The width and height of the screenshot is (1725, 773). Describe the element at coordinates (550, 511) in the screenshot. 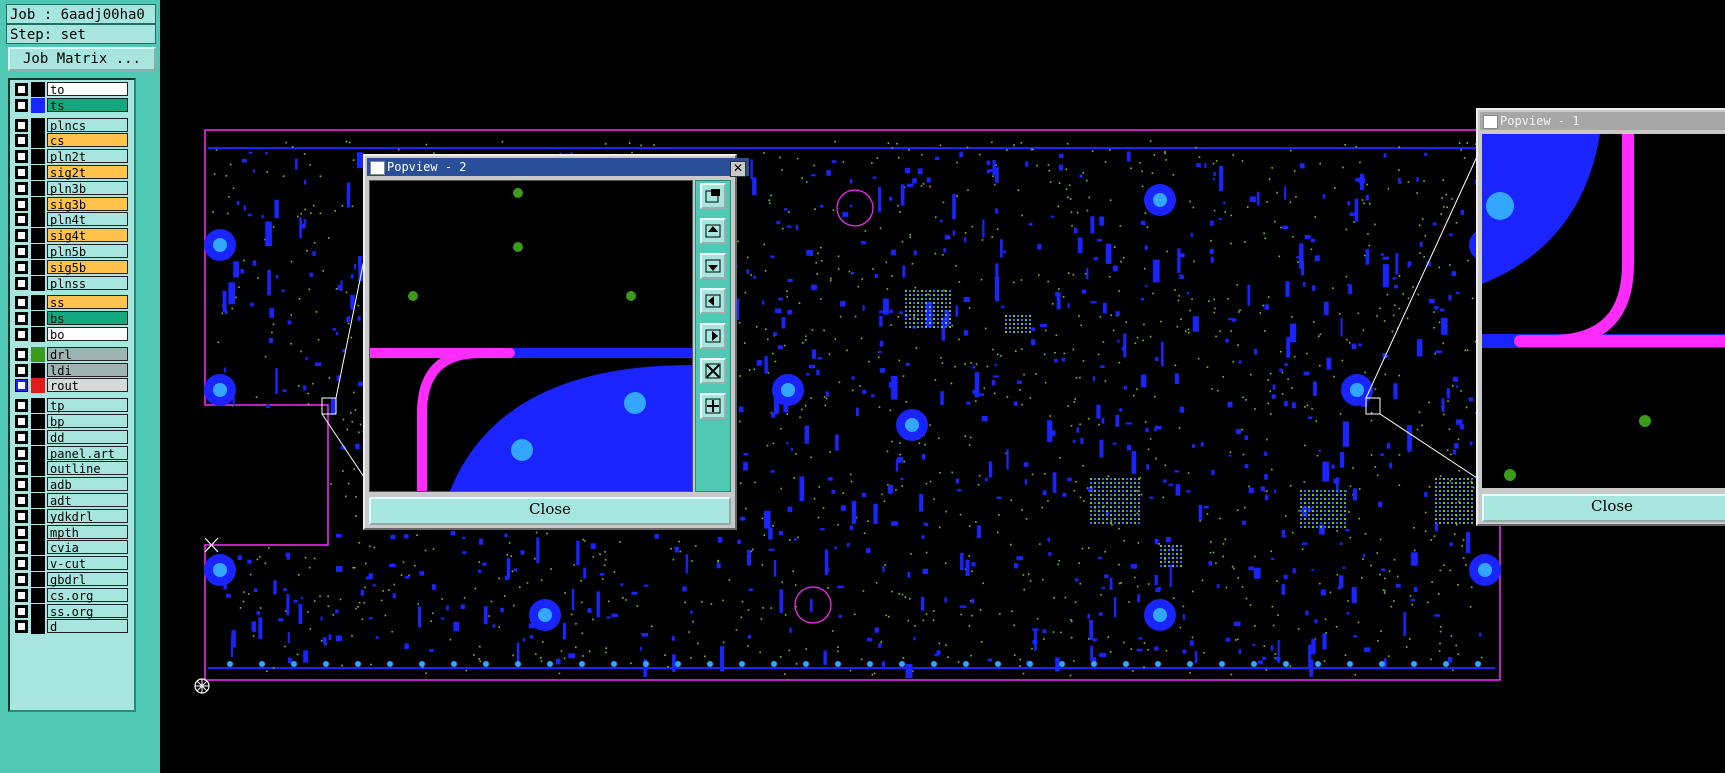

I see `popview-2-close-button: Close` at that location.